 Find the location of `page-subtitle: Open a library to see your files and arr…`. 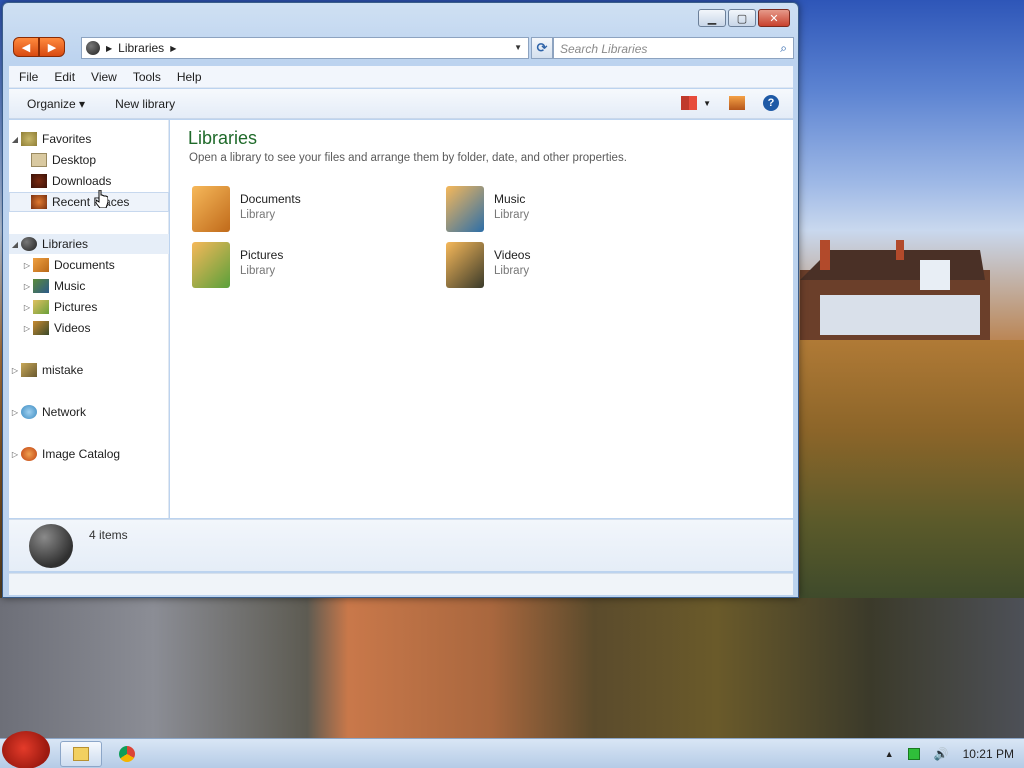

page-subtitle: Open a library to see your files and arr… is located at coordinates (408, 158).